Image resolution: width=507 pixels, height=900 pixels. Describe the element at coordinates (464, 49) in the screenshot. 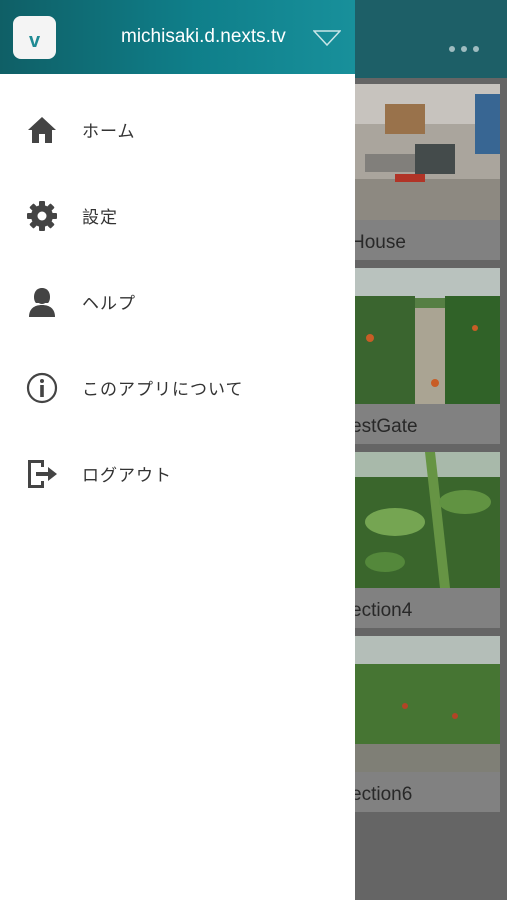

I see `more-options-button` at that location.